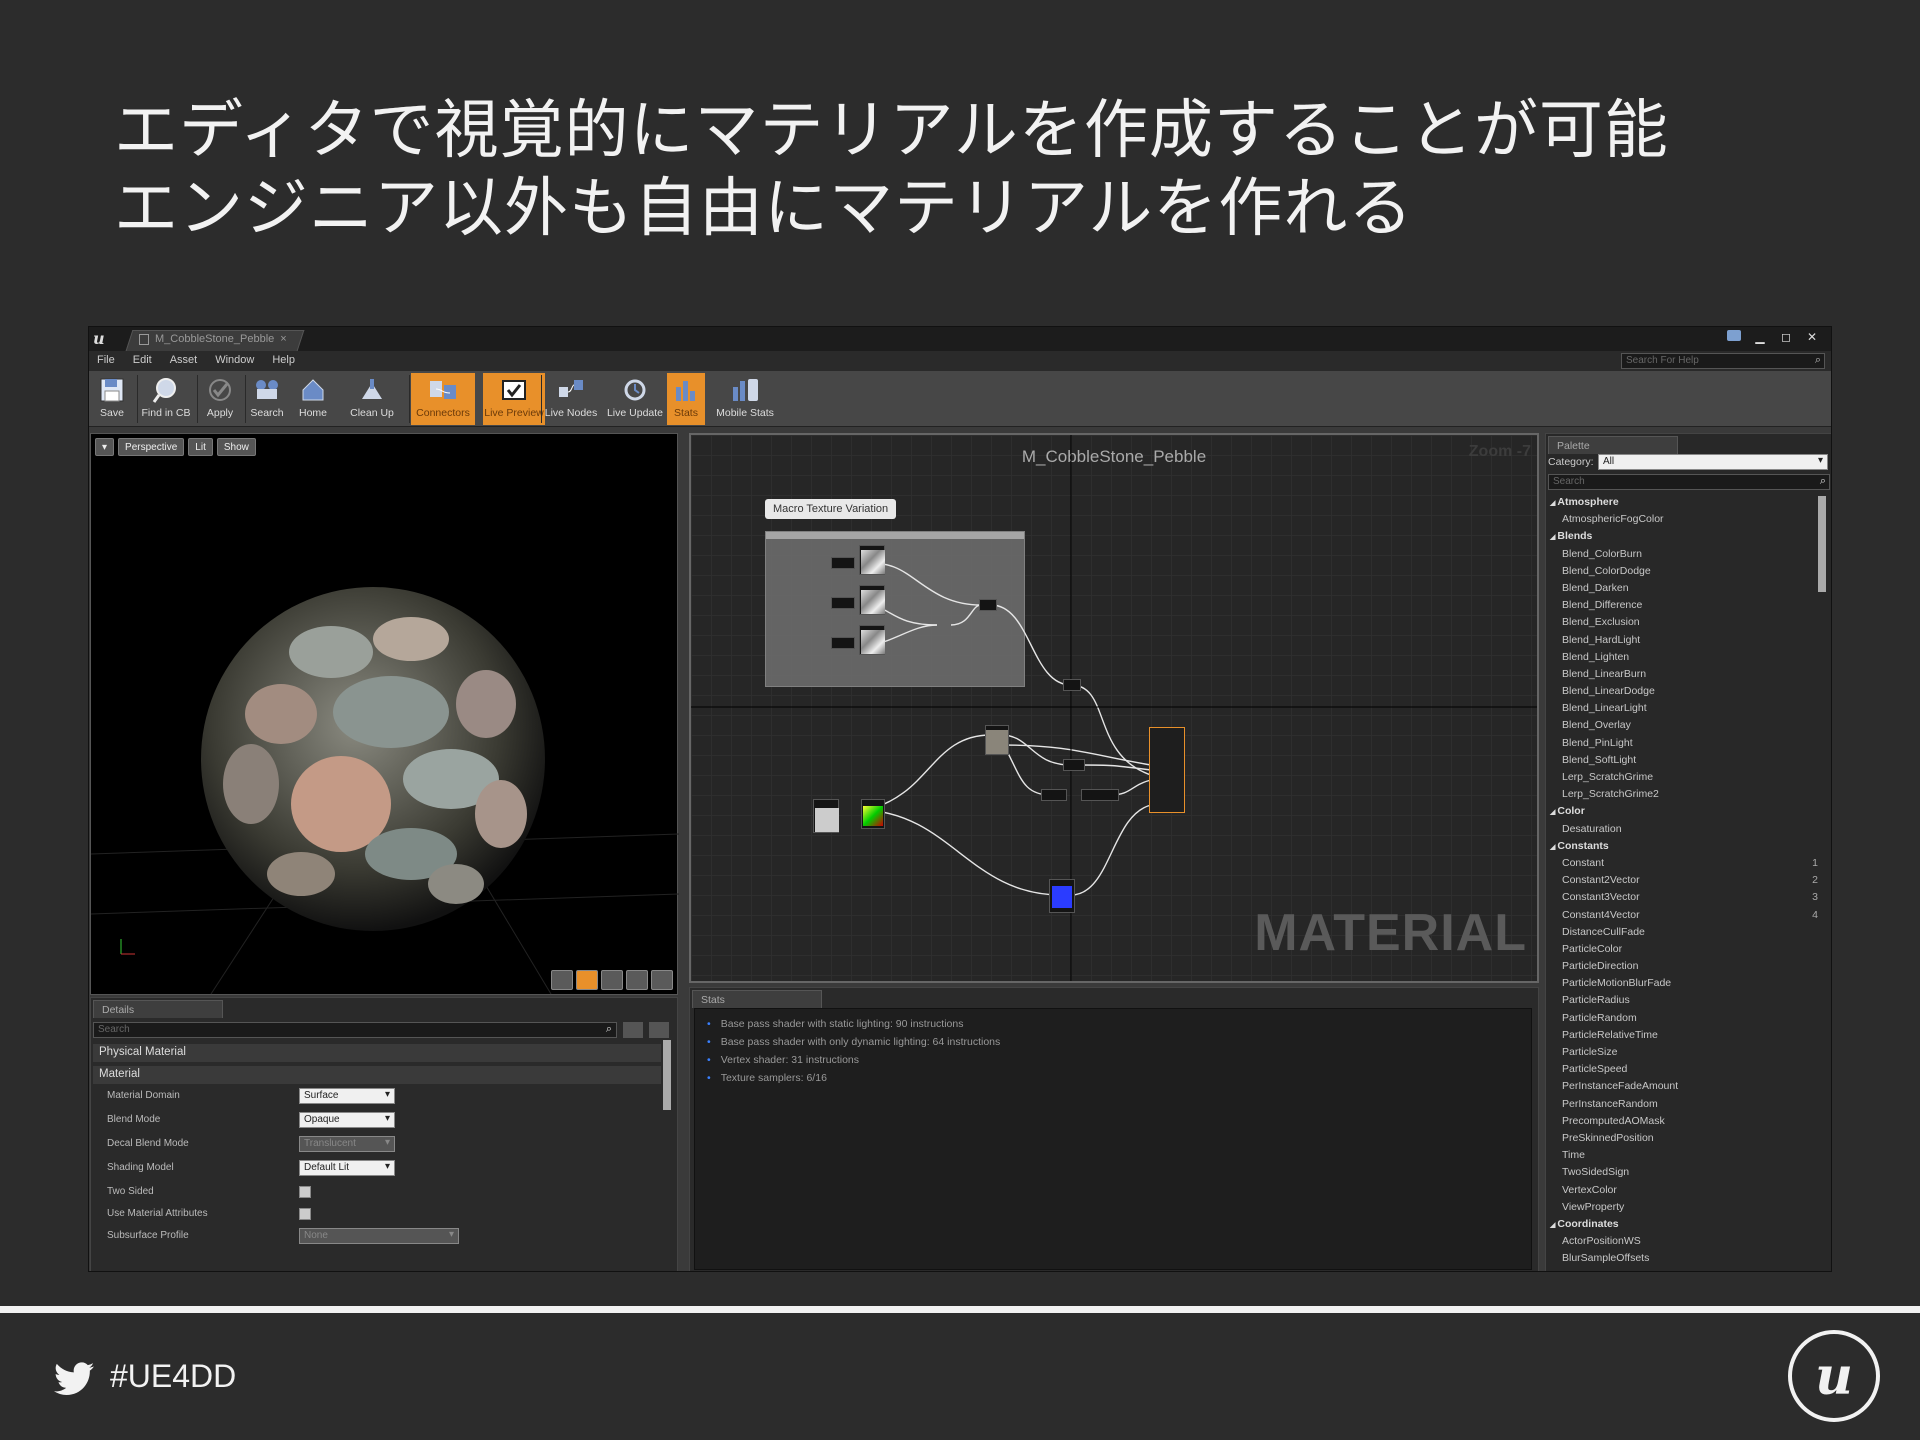  Describe the element at coordinates (379, 1236) in the screenshot. I see `property-dropdown: None` at that location.